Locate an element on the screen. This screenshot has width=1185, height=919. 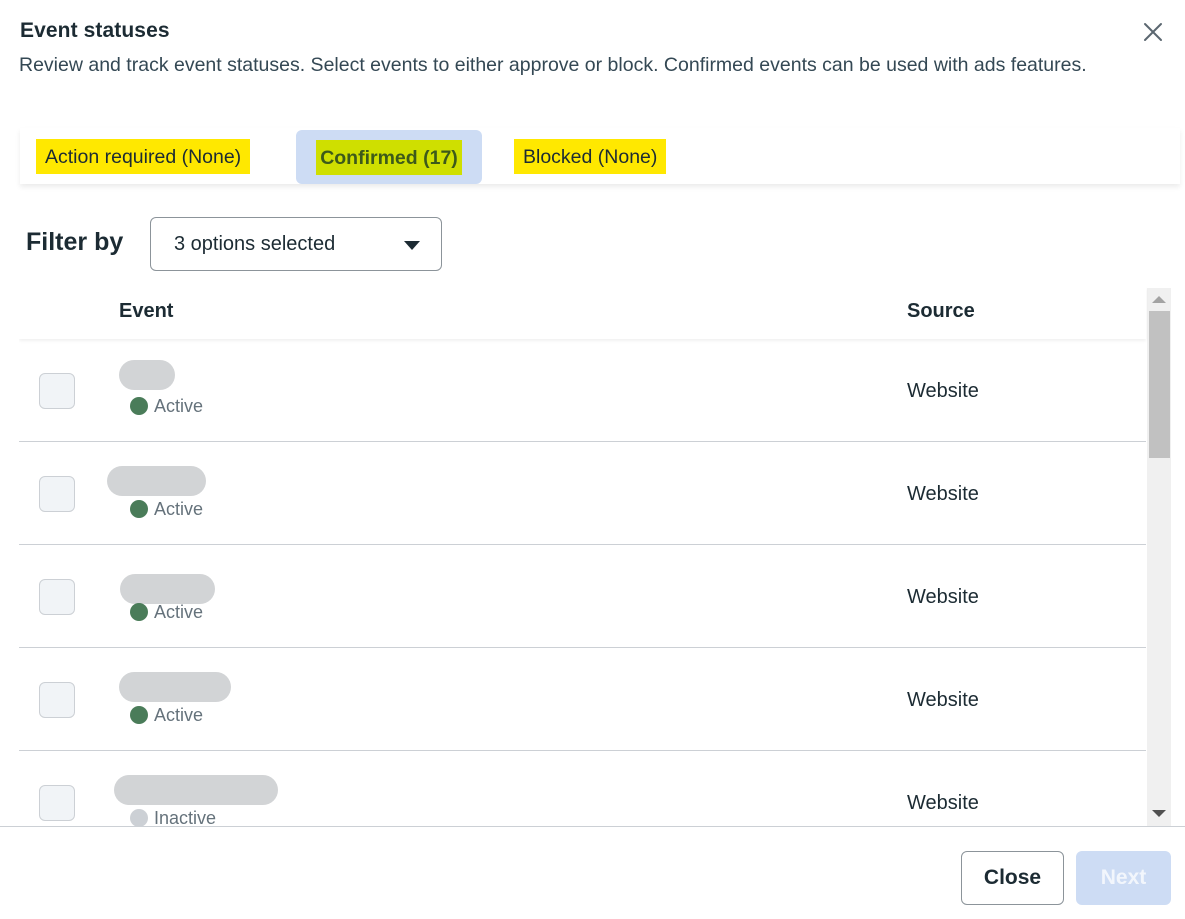
table-row: Inactive Website is located at coordinates (582, 788).